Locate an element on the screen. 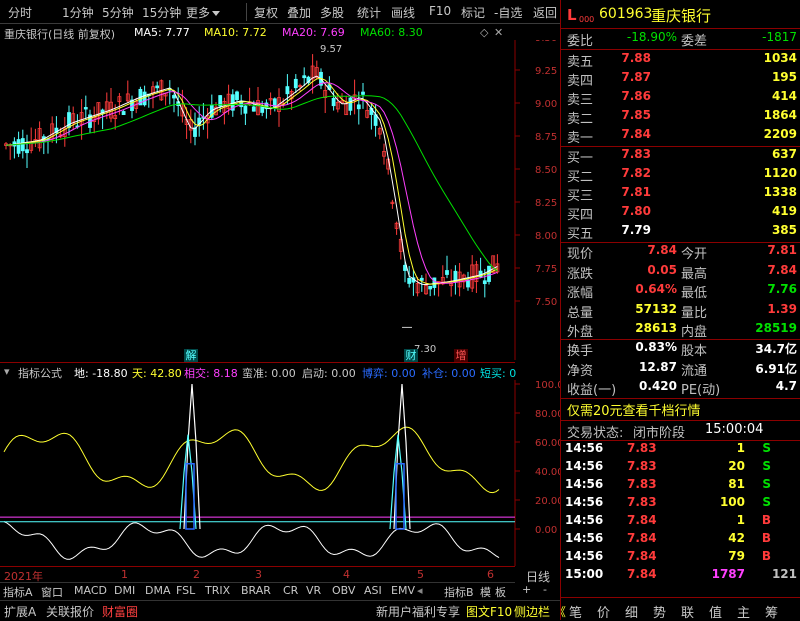 This screenshot has height=621, width=800. promo-text: 仅需20元查看千档行情 is located at coordinates (634, 409).